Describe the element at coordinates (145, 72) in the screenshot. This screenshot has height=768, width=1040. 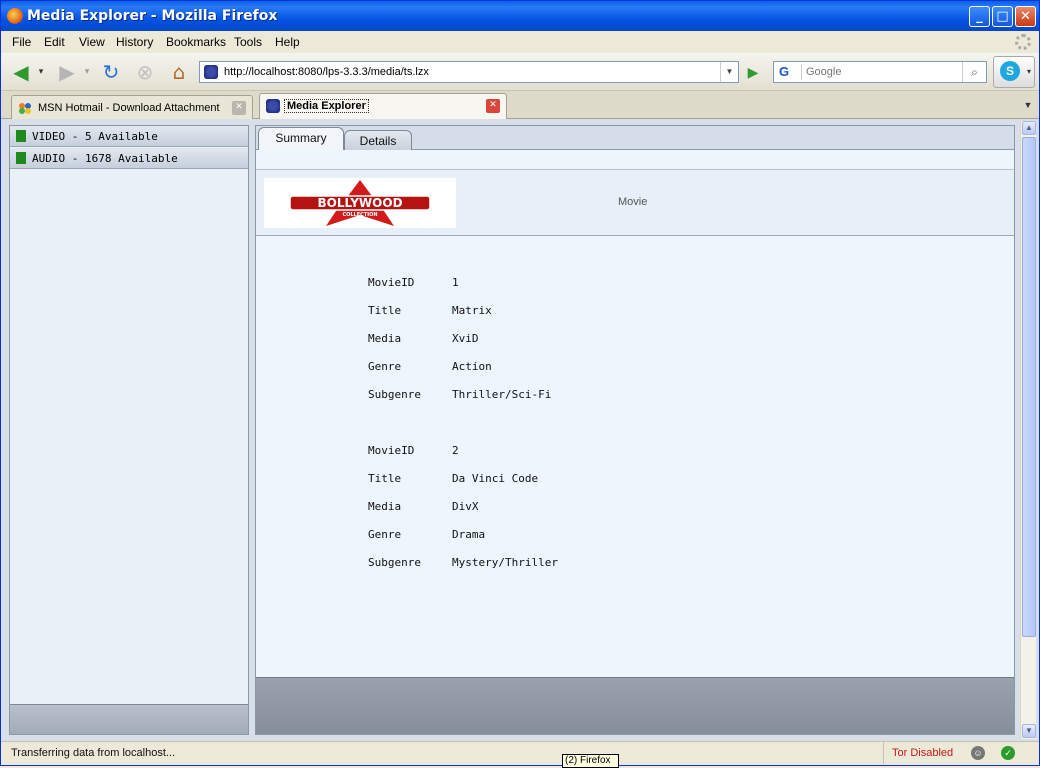
I see `stop-icon: ⊗` at that location.